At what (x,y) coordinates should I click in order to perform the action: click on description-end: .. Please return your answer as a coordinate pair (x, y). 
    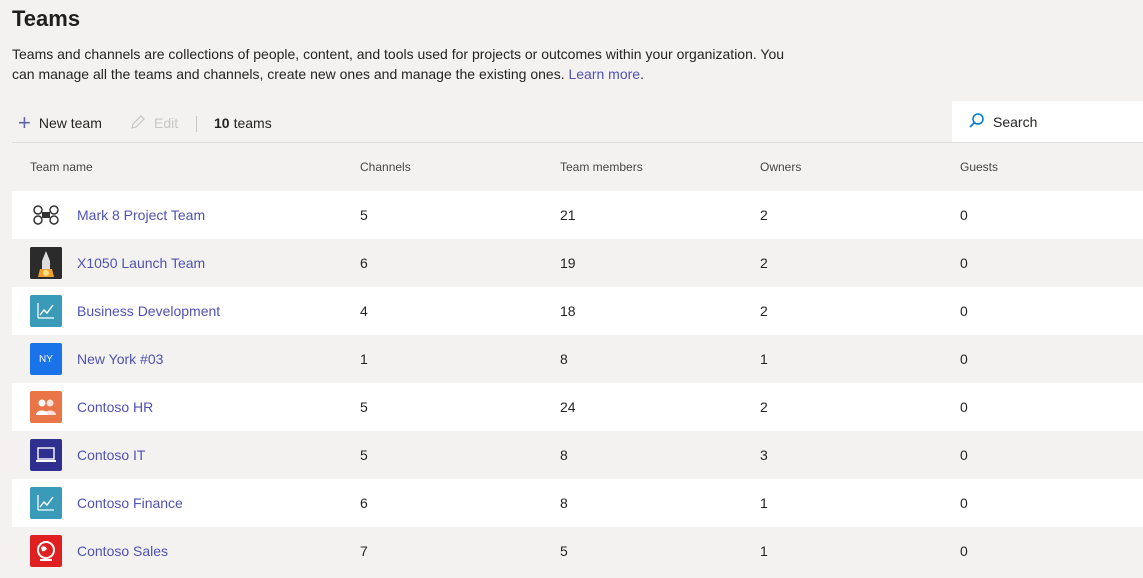
    Looking at the image, I should click on (642, 74).